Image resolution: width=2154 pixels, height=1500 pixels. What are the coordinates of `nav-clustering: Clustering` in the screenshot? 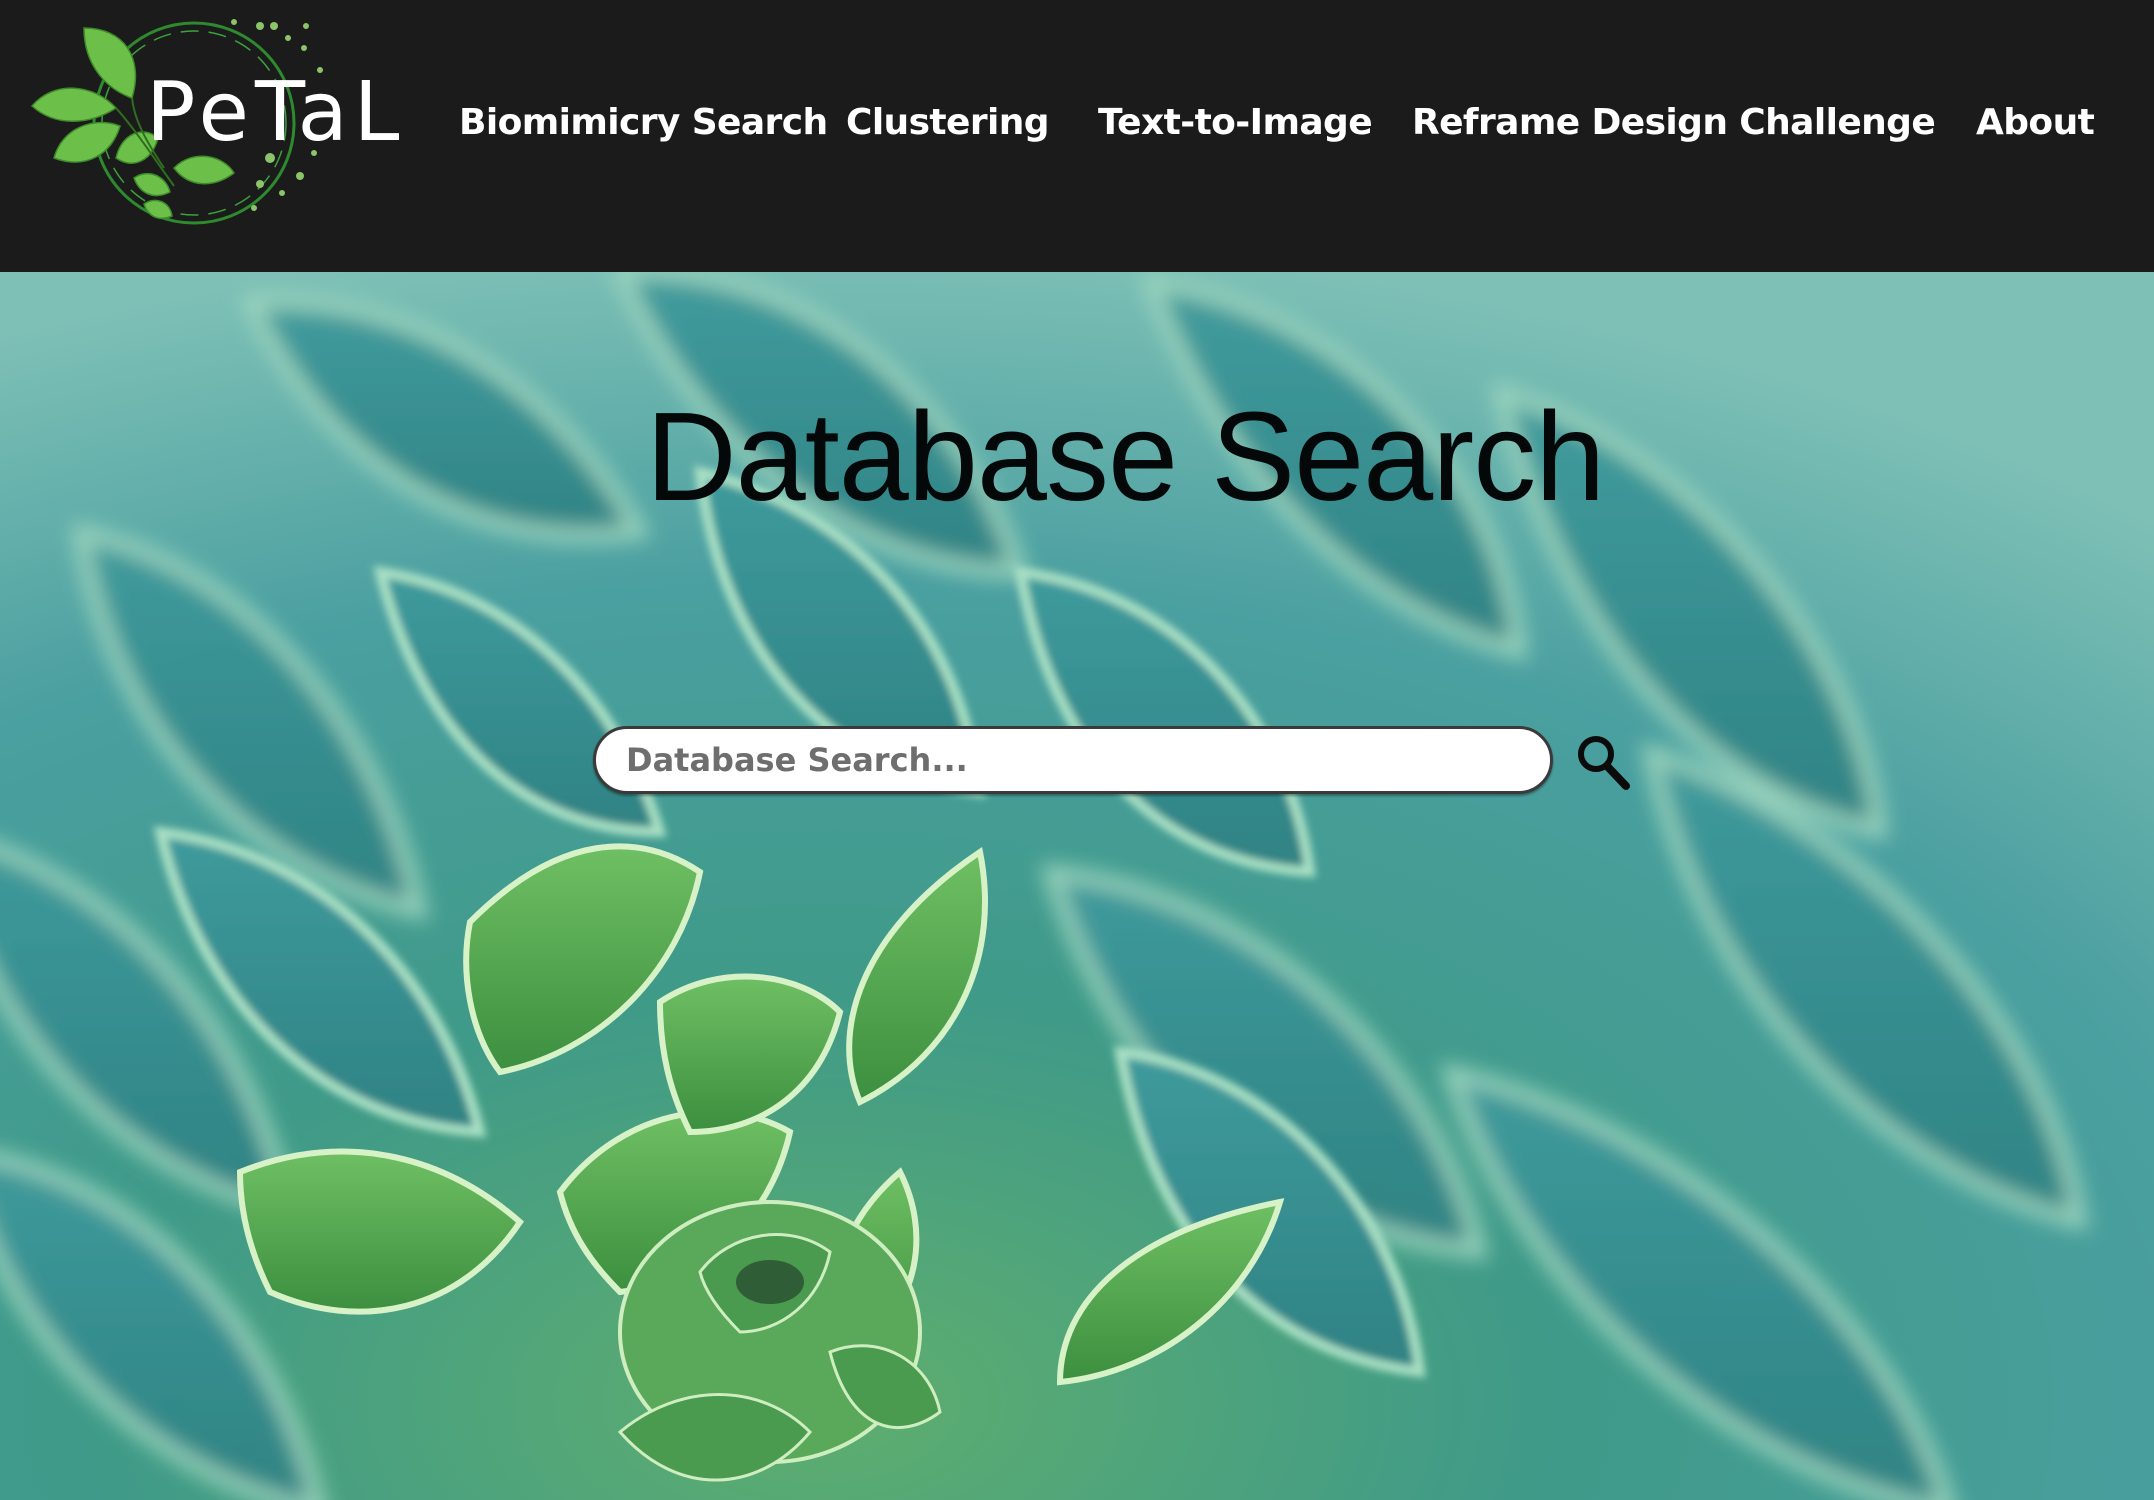 It's located at (948, 123).